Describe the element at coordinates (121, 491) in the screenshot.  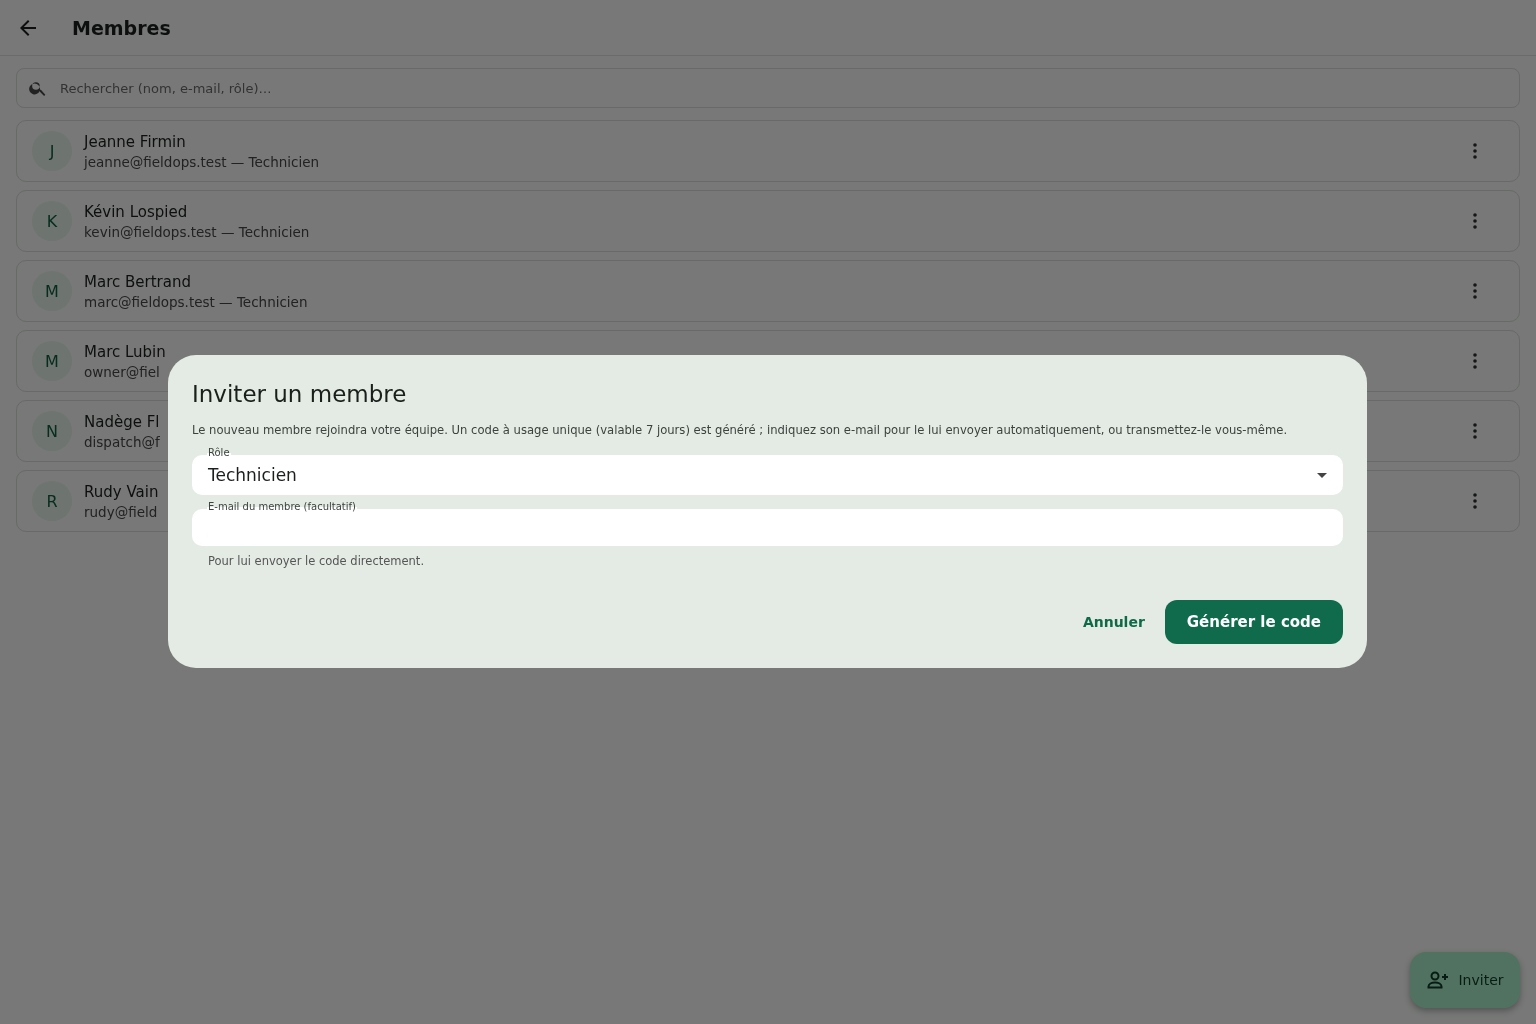
I see `member-name: Rudy Vain` at that location.